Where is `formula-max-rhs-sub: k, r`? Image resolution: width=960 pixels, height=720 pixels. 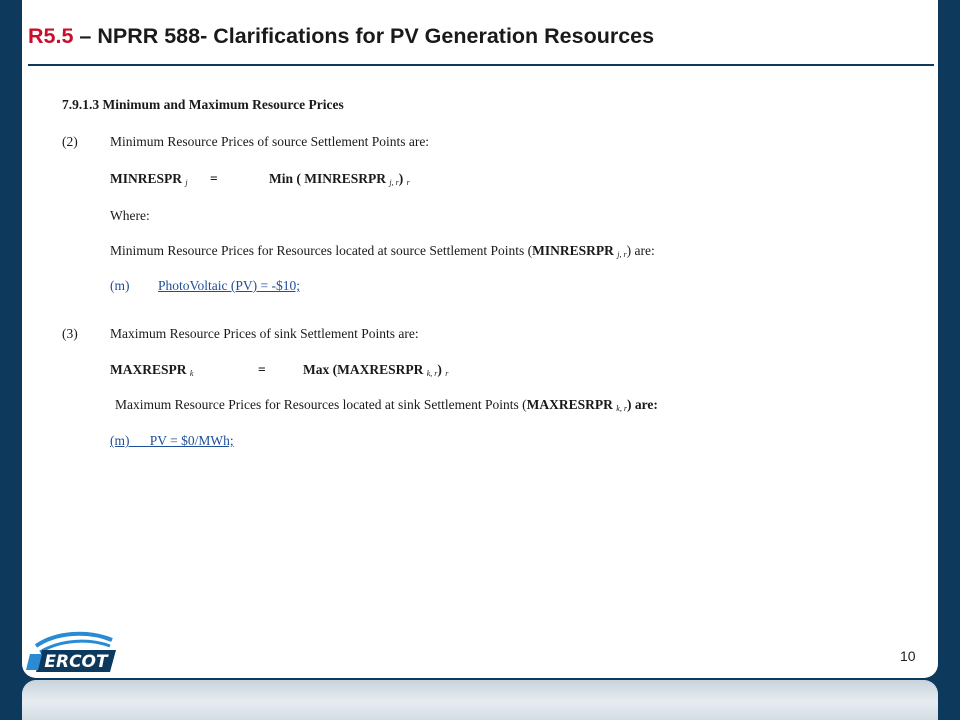
formula-max-rhs-sub: k, r is located at coordinates (432, 373).